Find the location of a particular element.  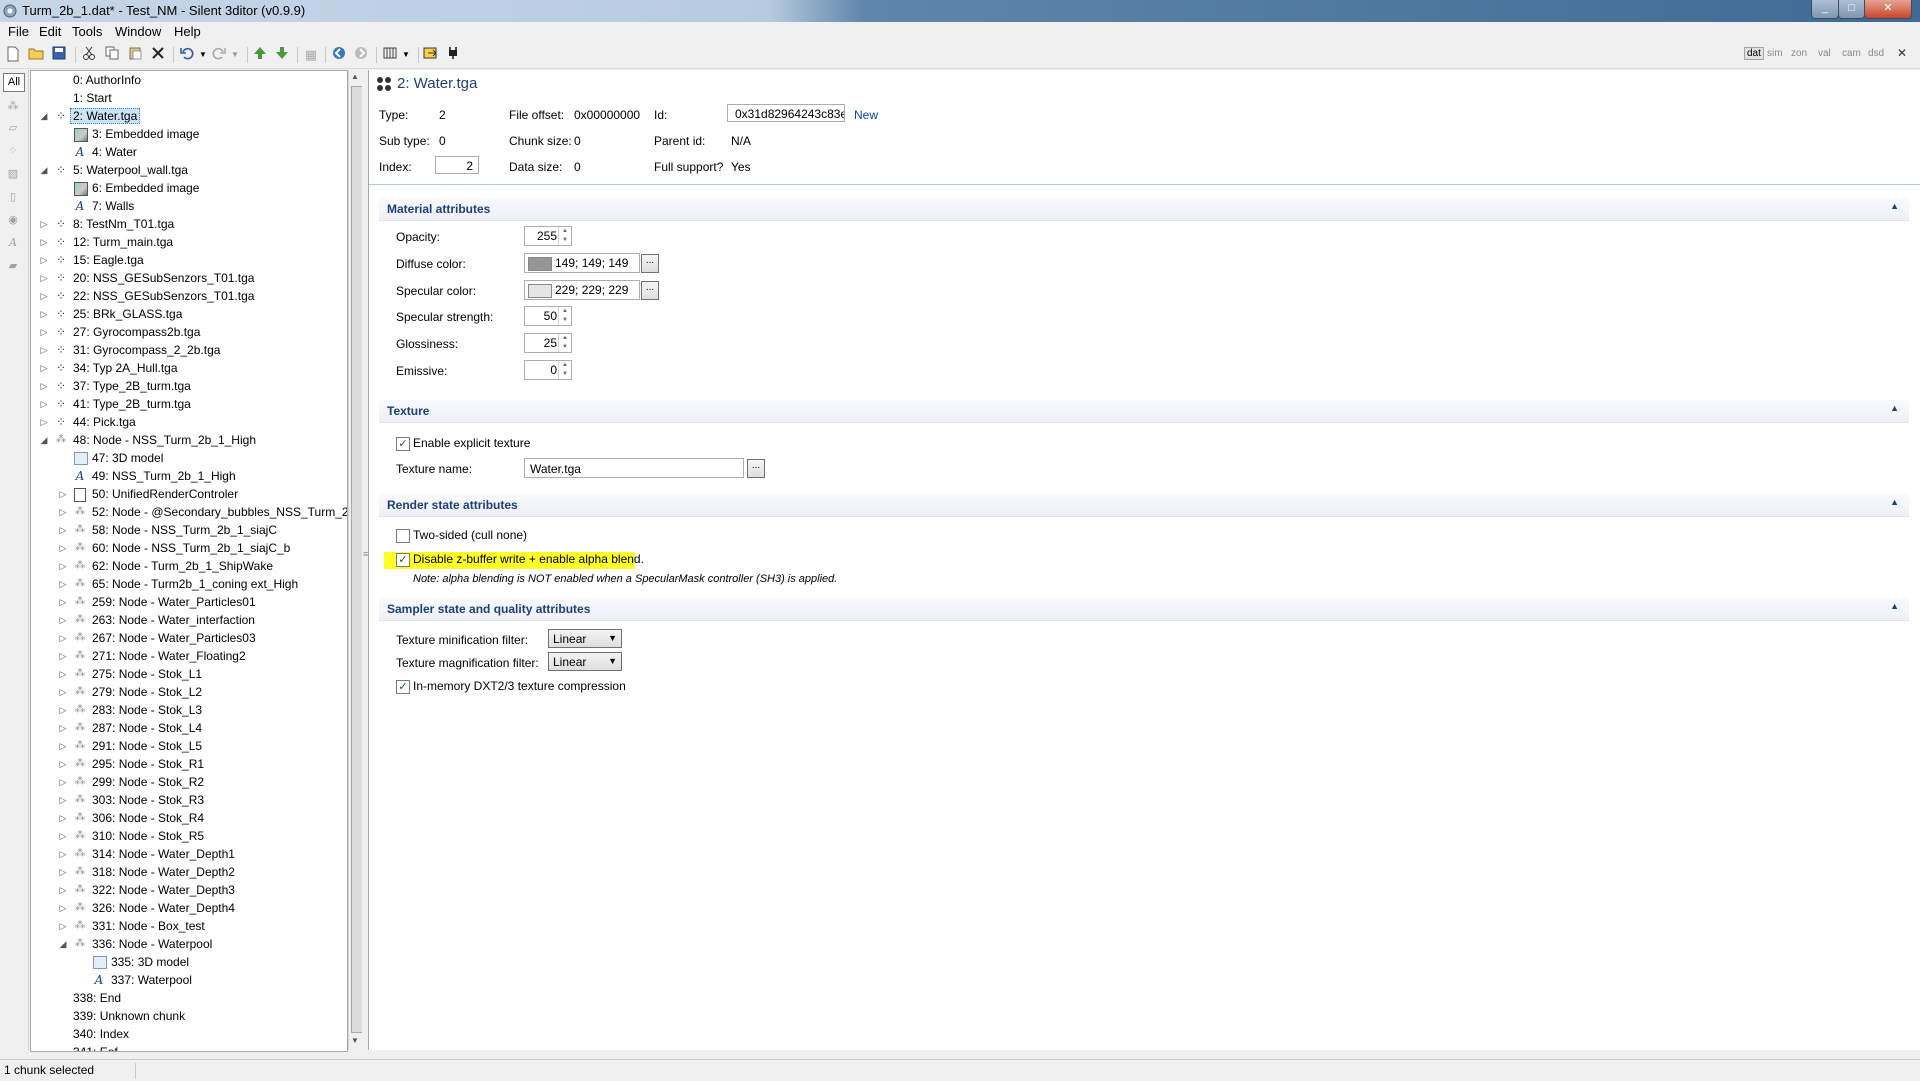

tree-item: 341: Eof is located at coordinates (189, 1047).